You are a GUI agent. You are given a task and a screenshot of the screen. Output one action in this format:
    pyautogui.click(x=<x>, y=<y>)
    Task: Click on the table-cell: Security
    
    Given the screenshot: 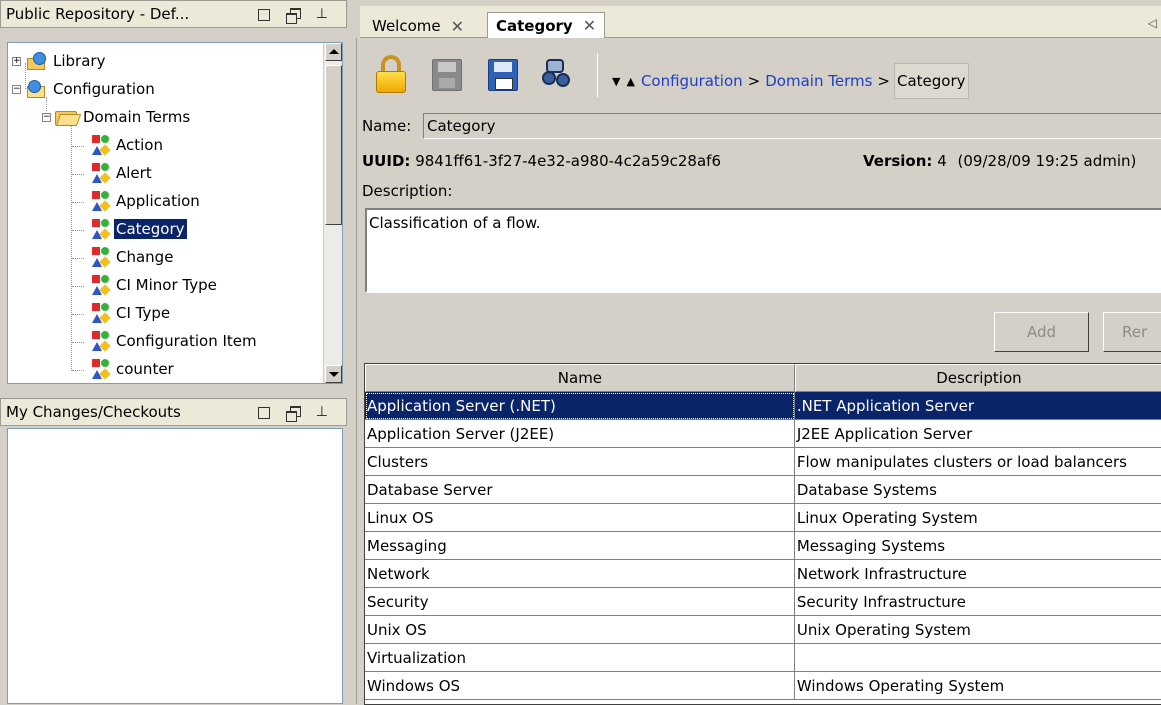 What is the action you would take?
    pyautogui.click(x=580, y=602)
    